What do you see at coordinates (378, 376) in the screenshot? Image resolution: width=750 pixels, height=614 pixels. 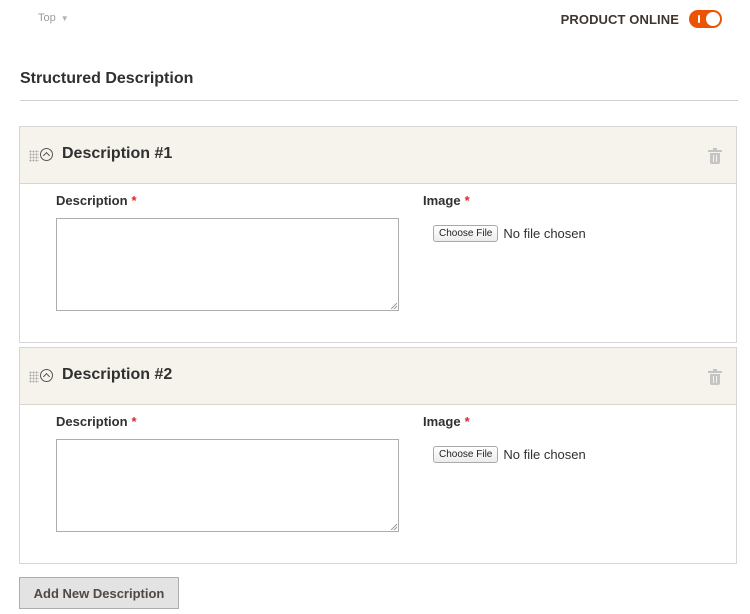 I see `panel-header: Description #2` at bounding box center [378, 376].